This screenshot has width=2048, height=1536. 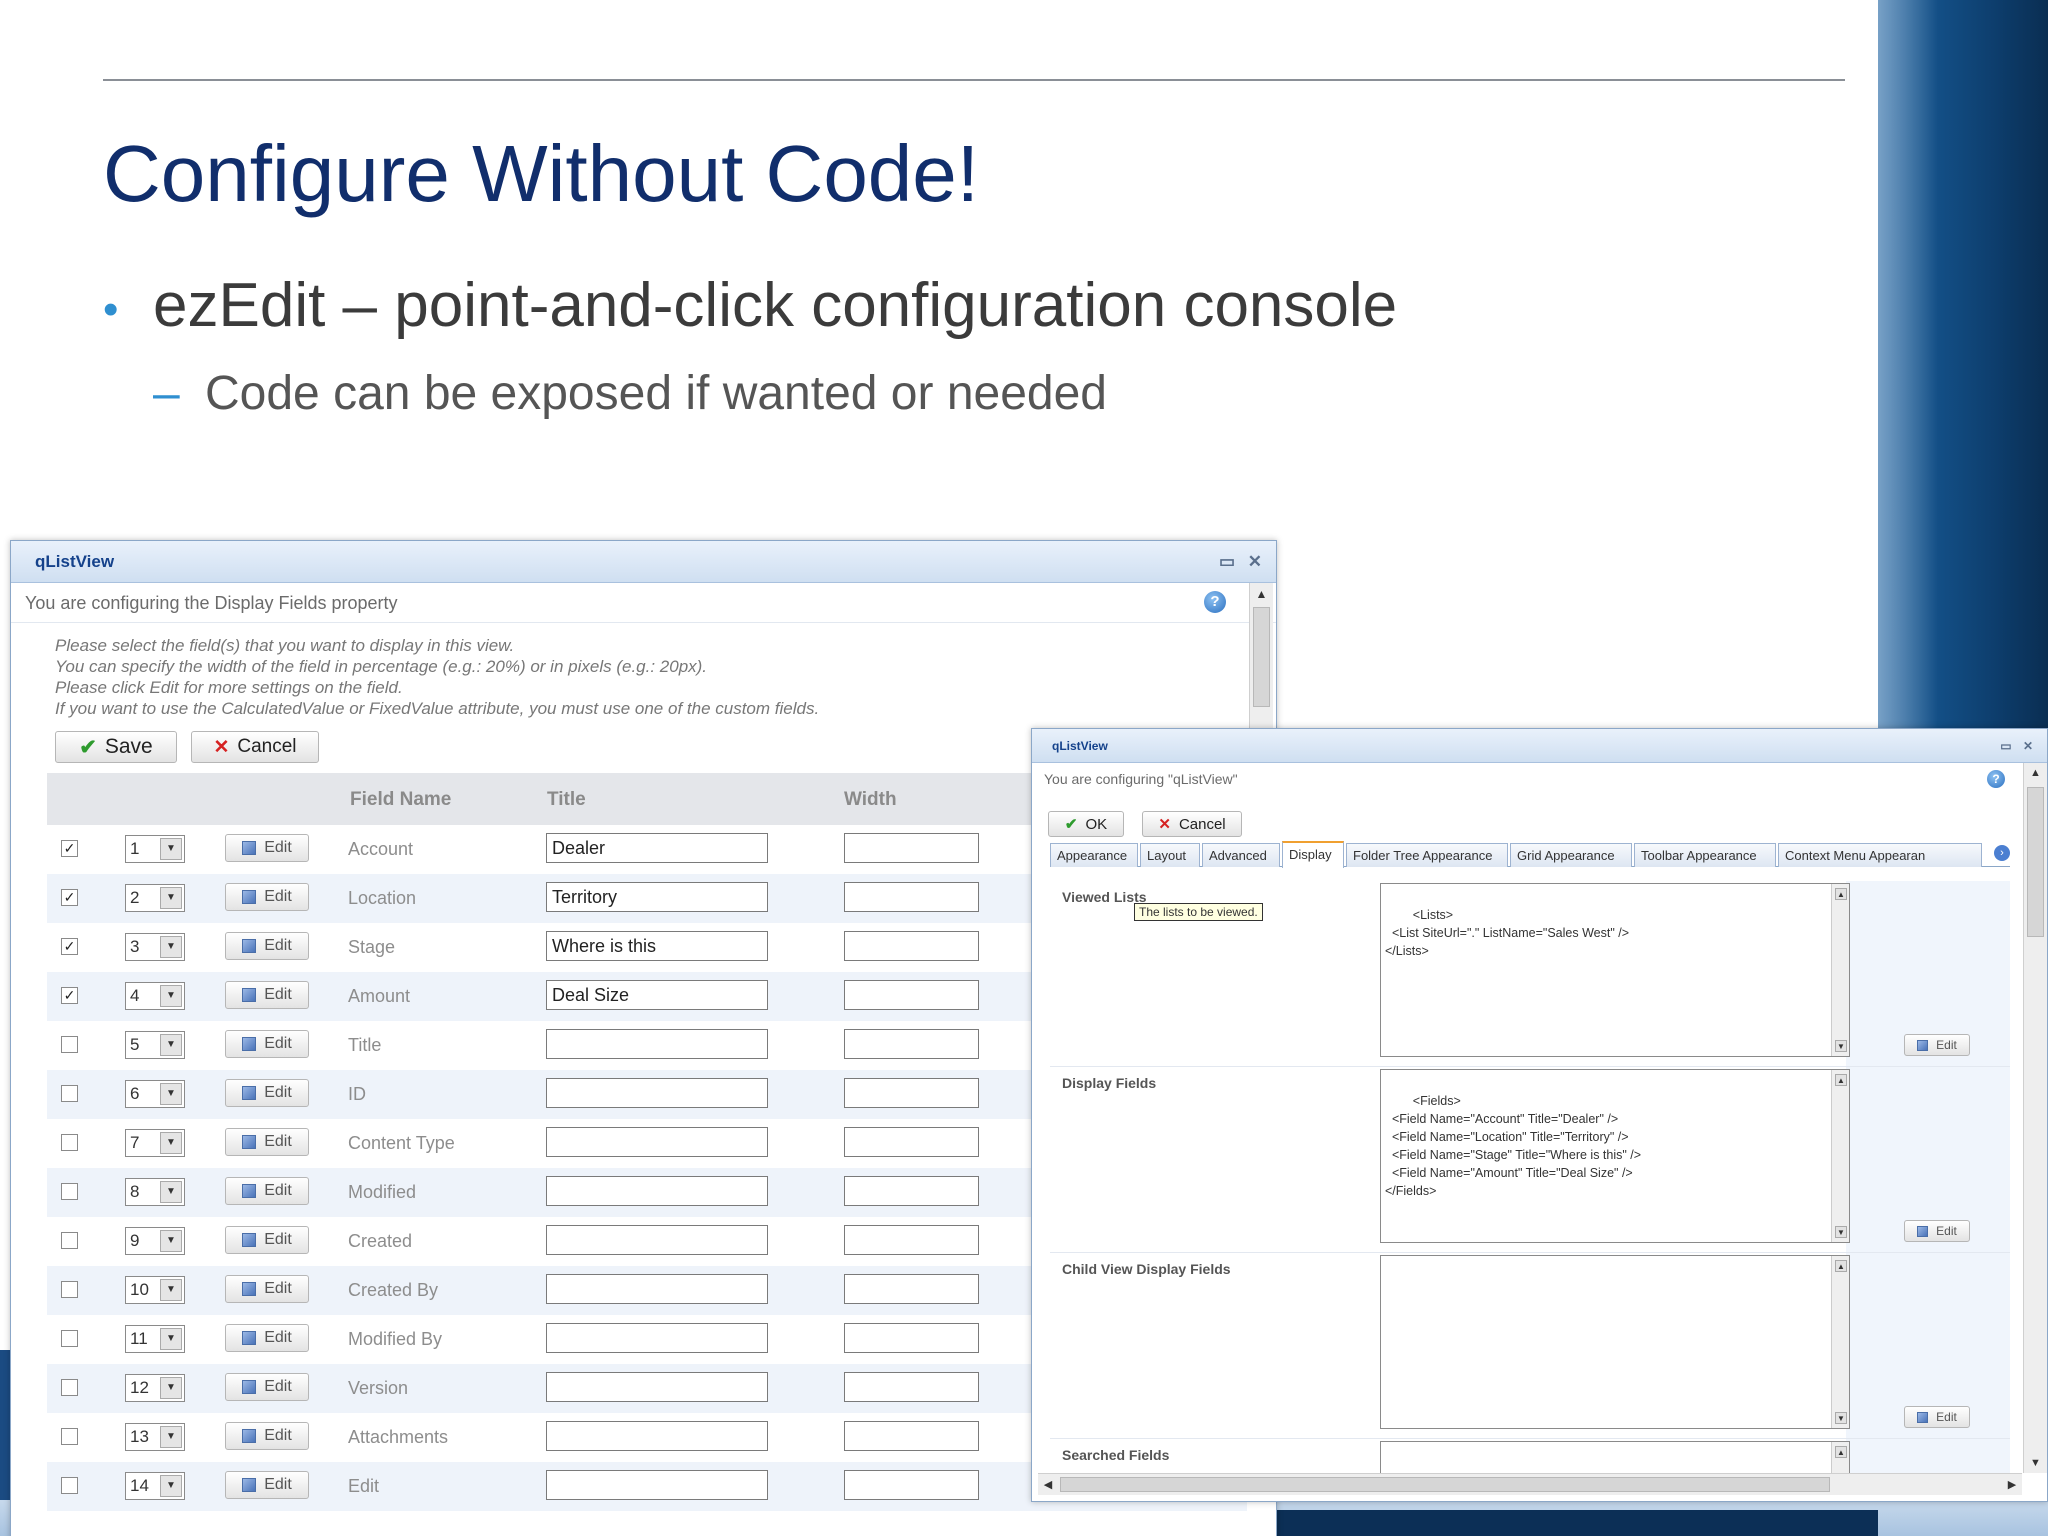 I want to click on order-select: 1 ▼, so click(x=155, y=849).